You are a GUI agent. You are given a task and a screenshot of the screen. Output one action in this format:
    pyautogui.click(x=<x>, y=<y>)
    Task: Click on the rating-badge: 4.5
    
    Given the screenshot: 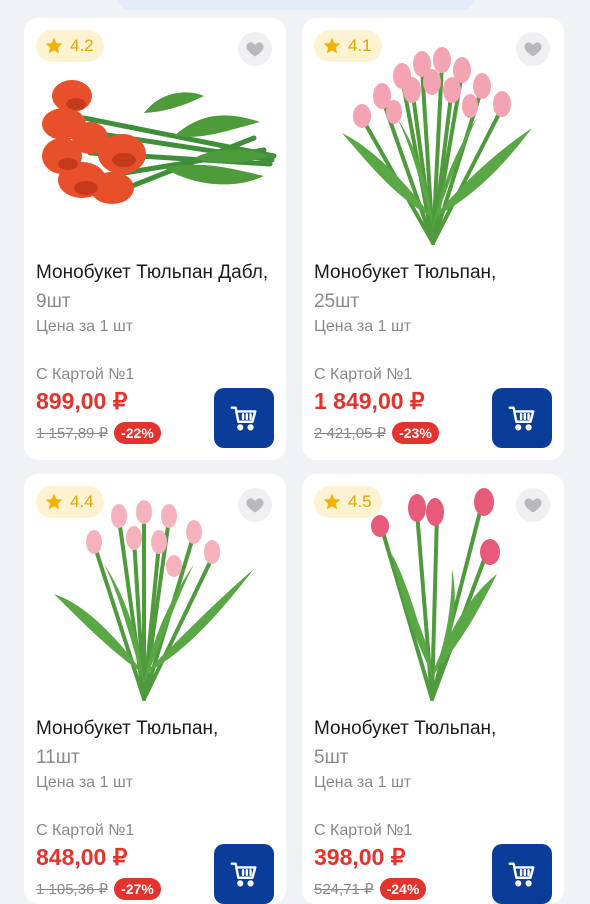 What is the action you would take?
    pyautogui.click(x=348, y=502)
    